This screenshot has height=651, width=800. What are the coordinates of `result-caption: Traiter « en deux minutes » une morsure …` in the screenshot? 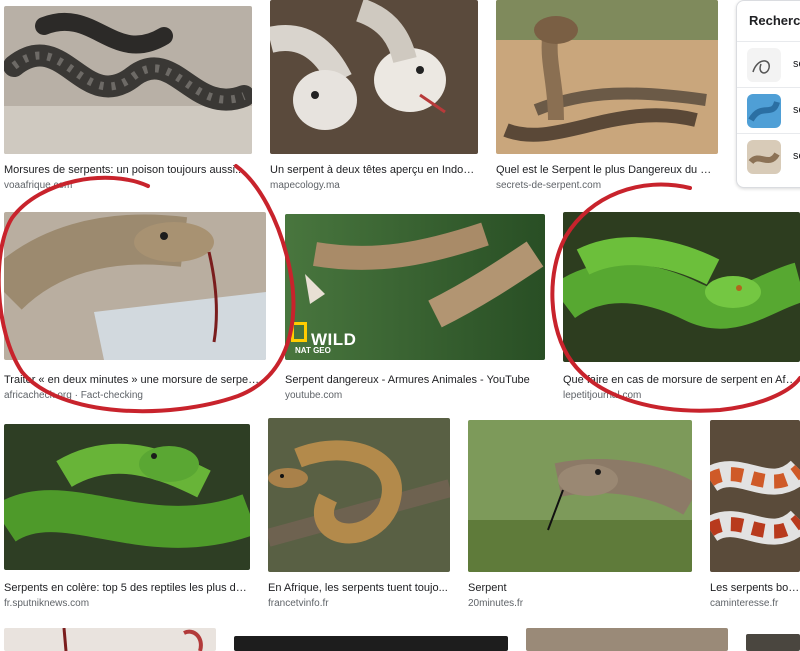 It's located at (134, 380).